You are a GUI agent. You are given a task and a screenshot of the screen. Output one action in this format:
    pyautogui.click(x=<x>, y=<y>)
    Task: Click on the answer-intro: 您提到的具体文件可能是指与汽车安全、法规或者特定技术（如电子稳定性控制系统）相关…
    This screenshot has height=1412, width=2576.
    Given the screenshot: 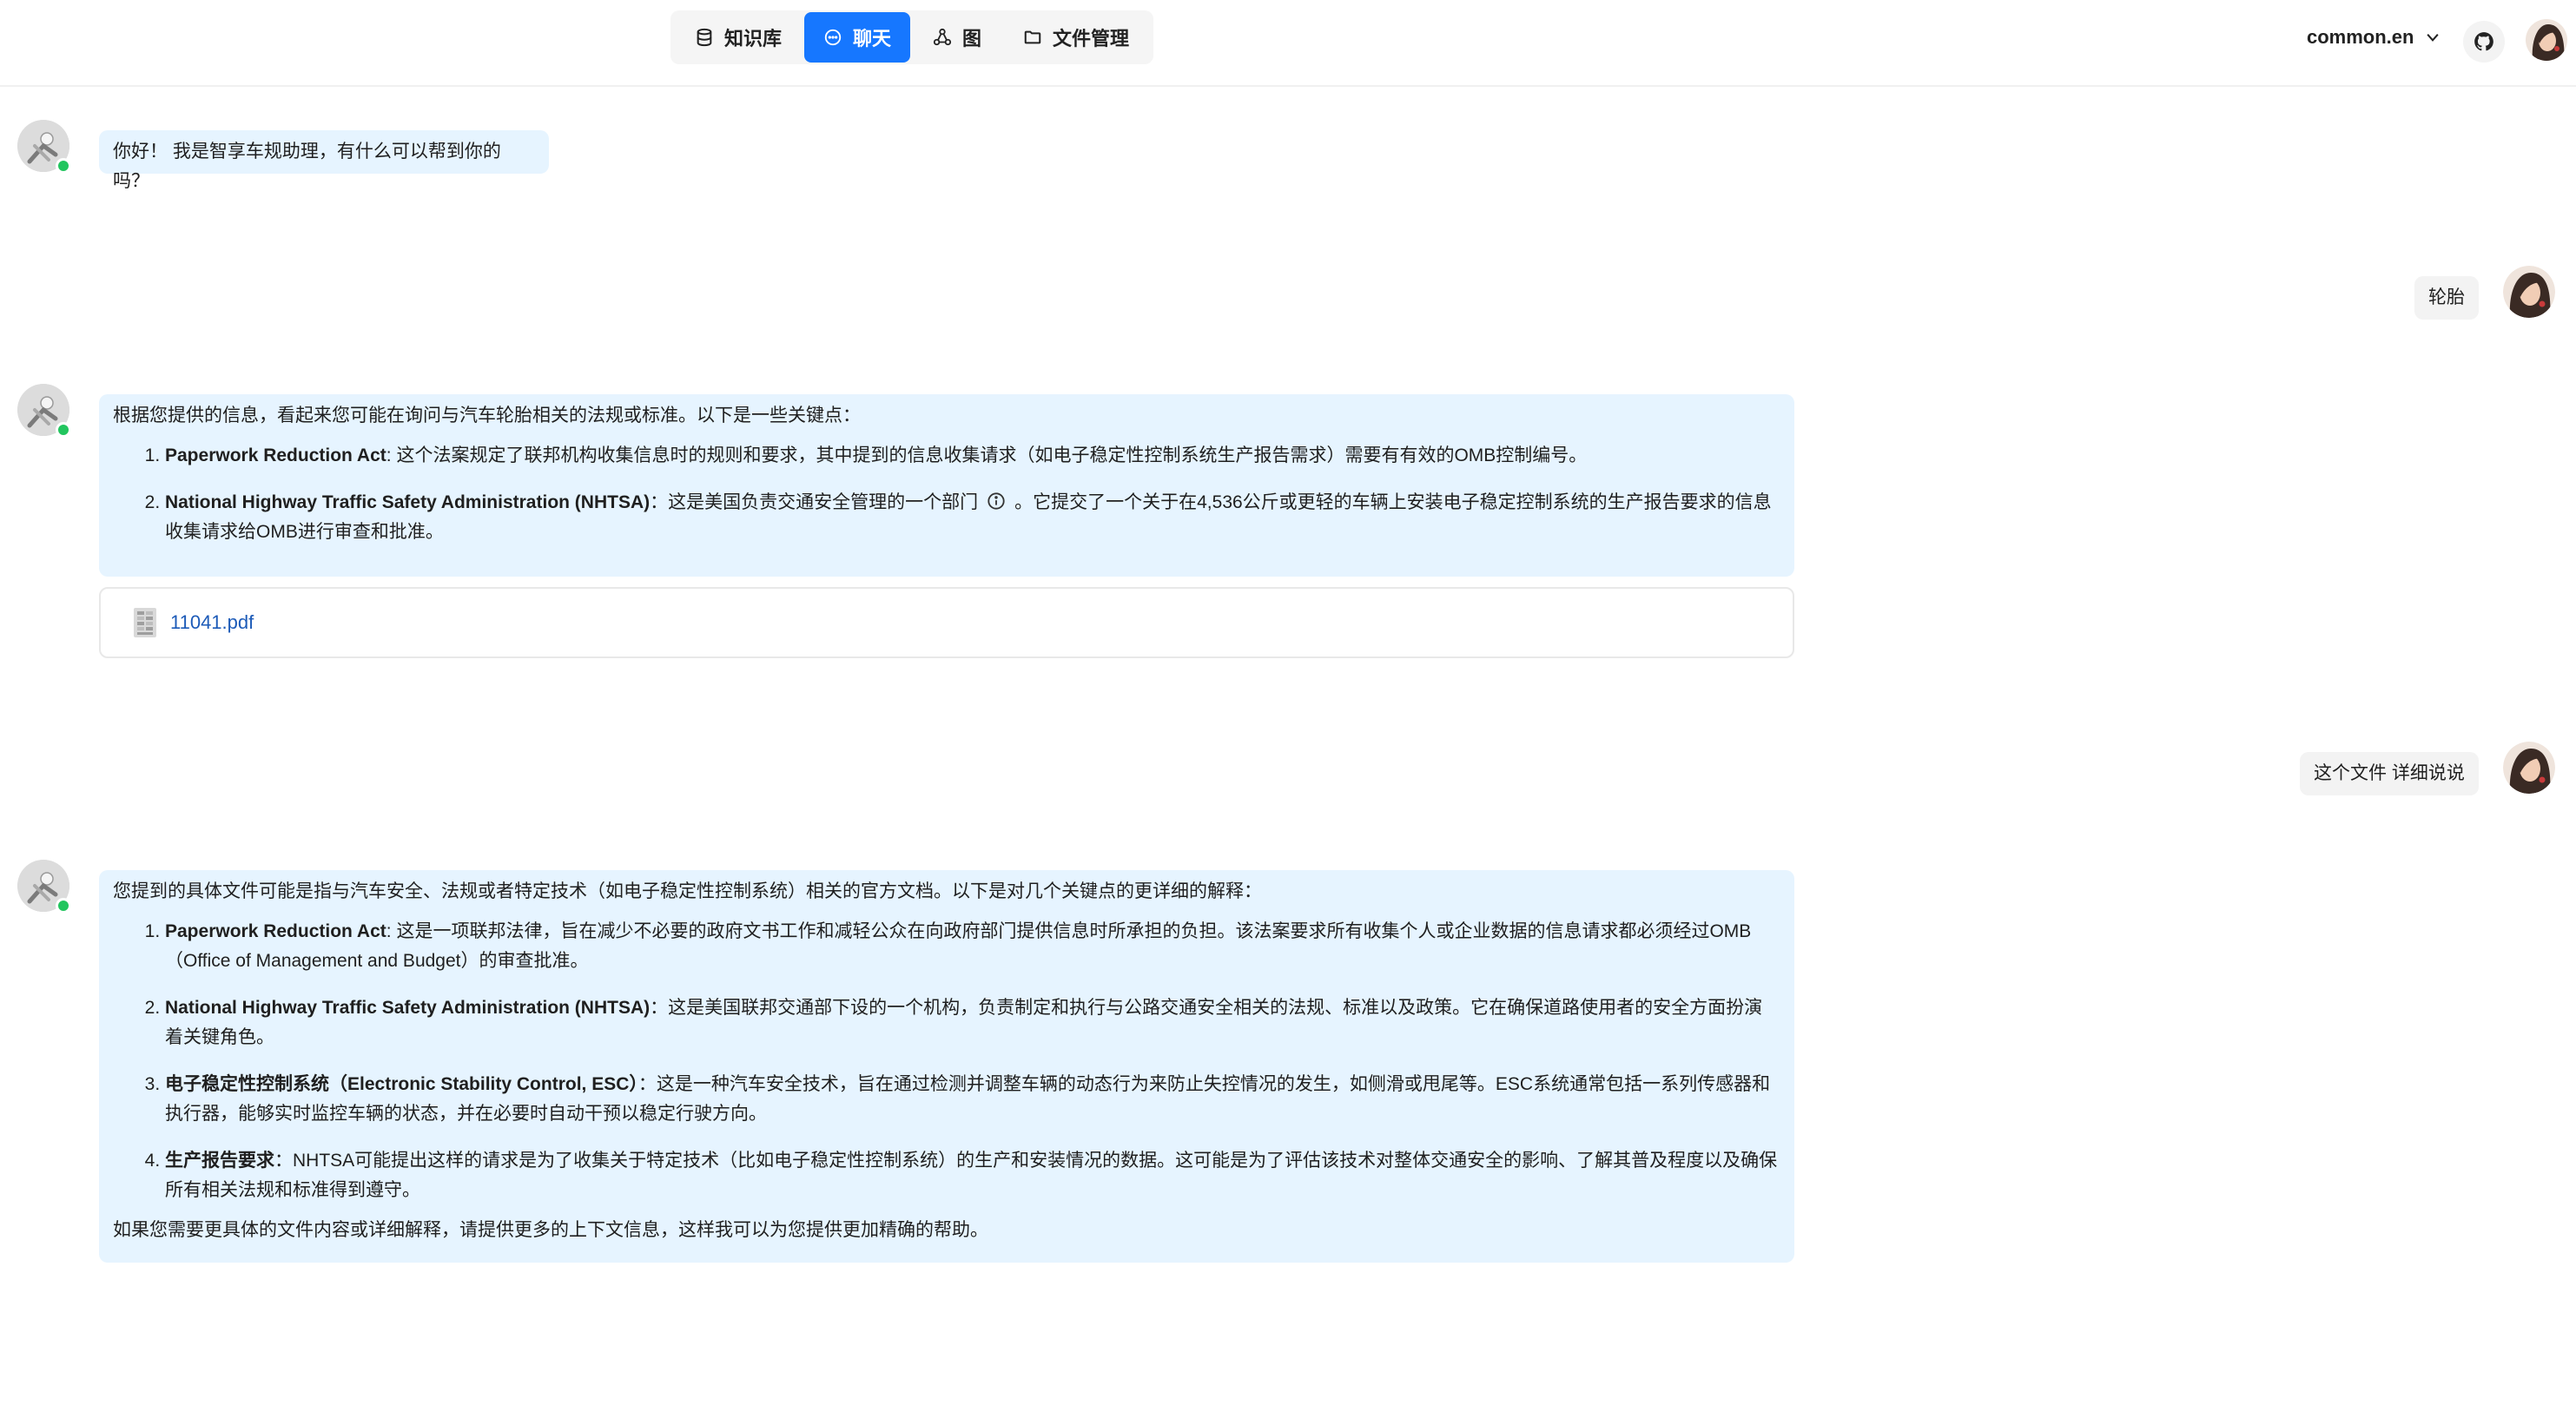 What is the action you would take?
    pyautogui.click(x=687, y=891)
    